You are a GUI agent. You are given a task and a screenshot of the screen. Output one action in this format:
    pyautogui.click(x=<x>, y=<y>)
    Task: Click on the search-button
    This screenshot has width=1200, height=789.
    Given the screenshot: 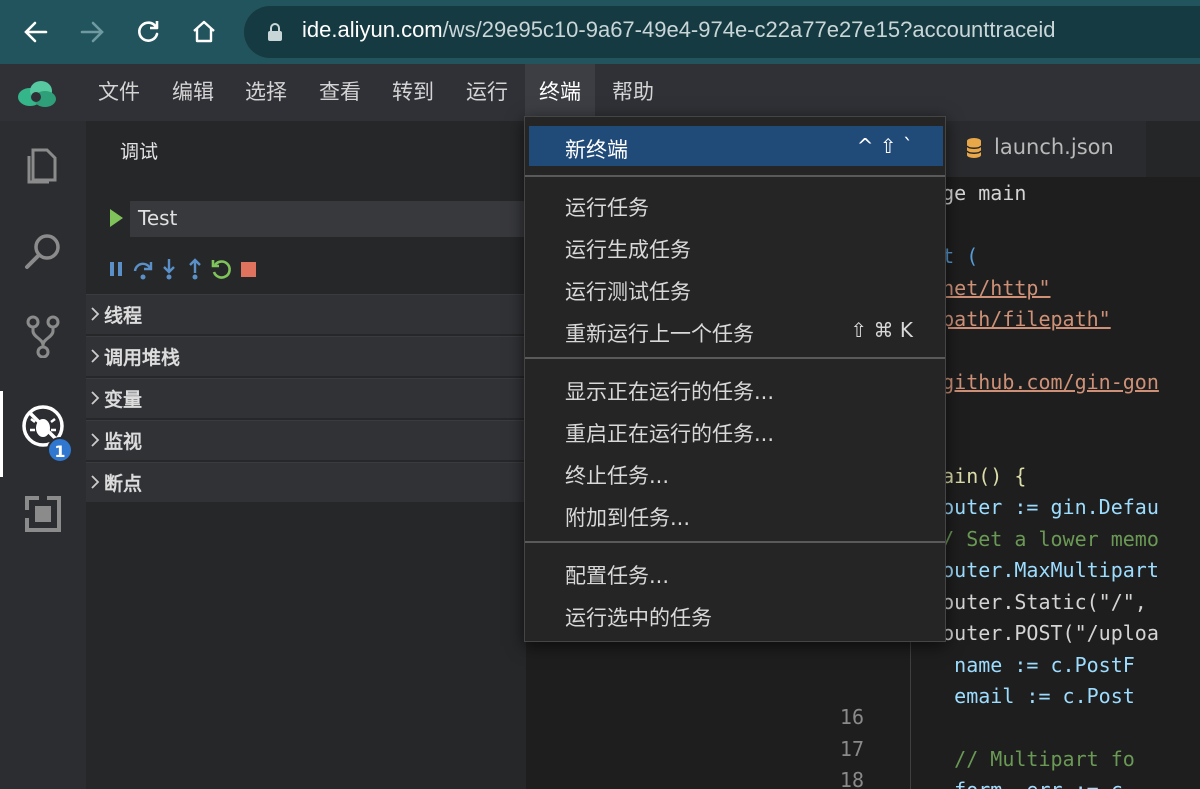 What is the action you would take?
    pyautogui.click(x=43, y=251)
    